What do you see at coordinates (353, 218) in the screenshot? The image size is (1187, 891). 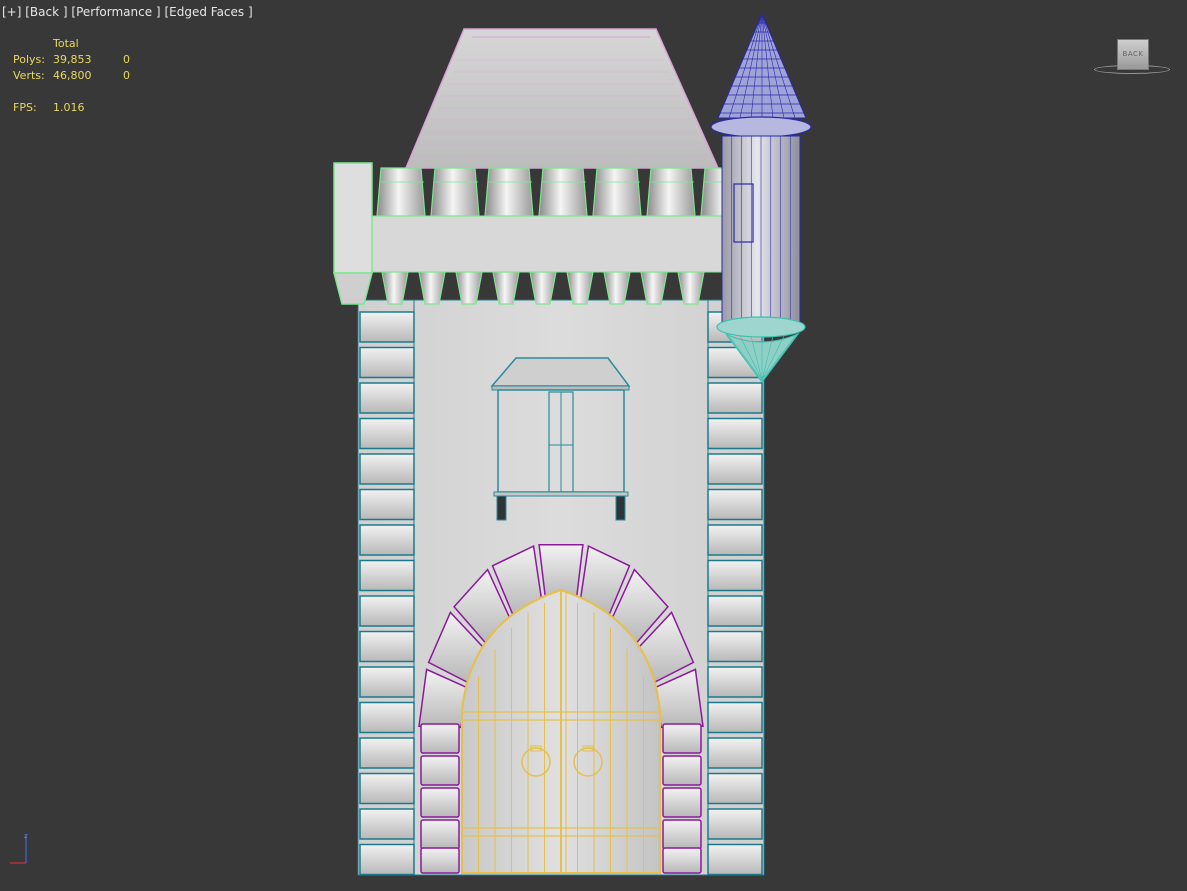 I see `parapet-corner-block` at bounding box center [353, 218].